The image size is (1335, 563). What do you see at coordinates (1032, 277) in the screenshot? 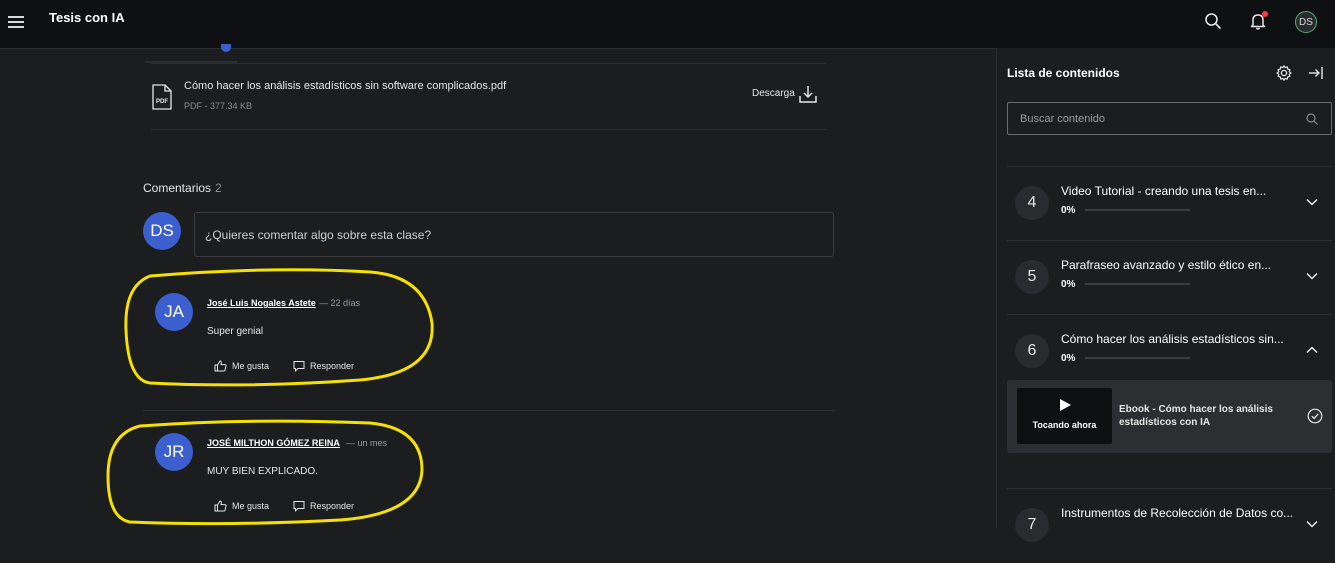
I see `item-number: 5` at bounding box center [1032, 277].